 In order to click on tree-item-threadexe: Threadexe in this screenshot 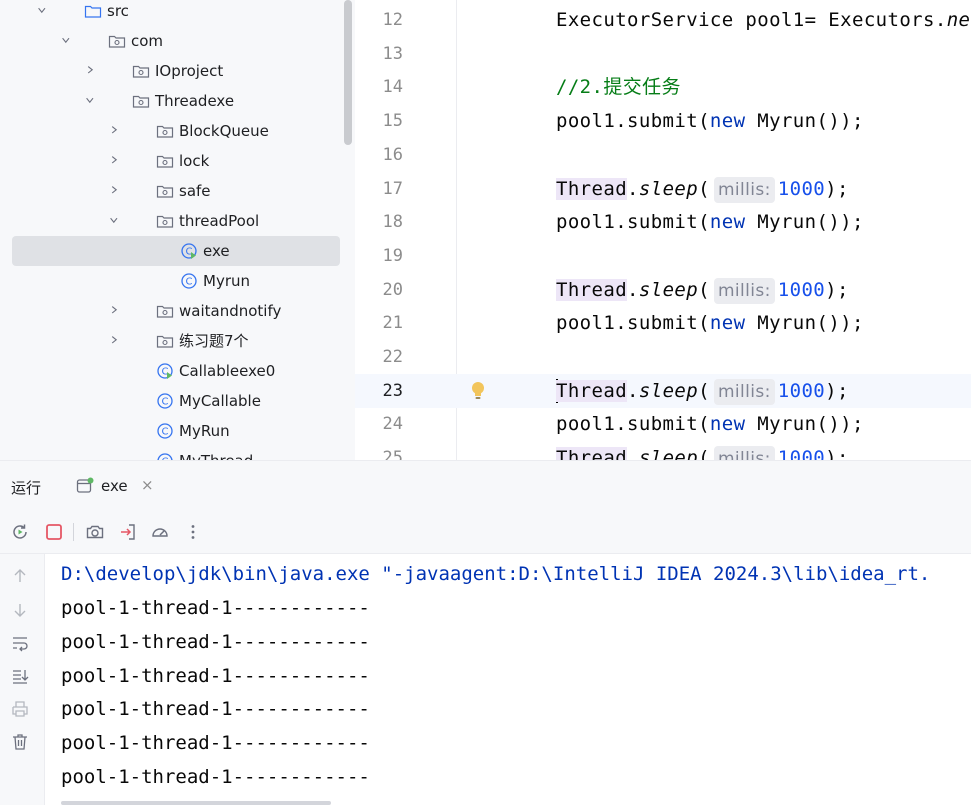, I will do `click(176, 101)`.